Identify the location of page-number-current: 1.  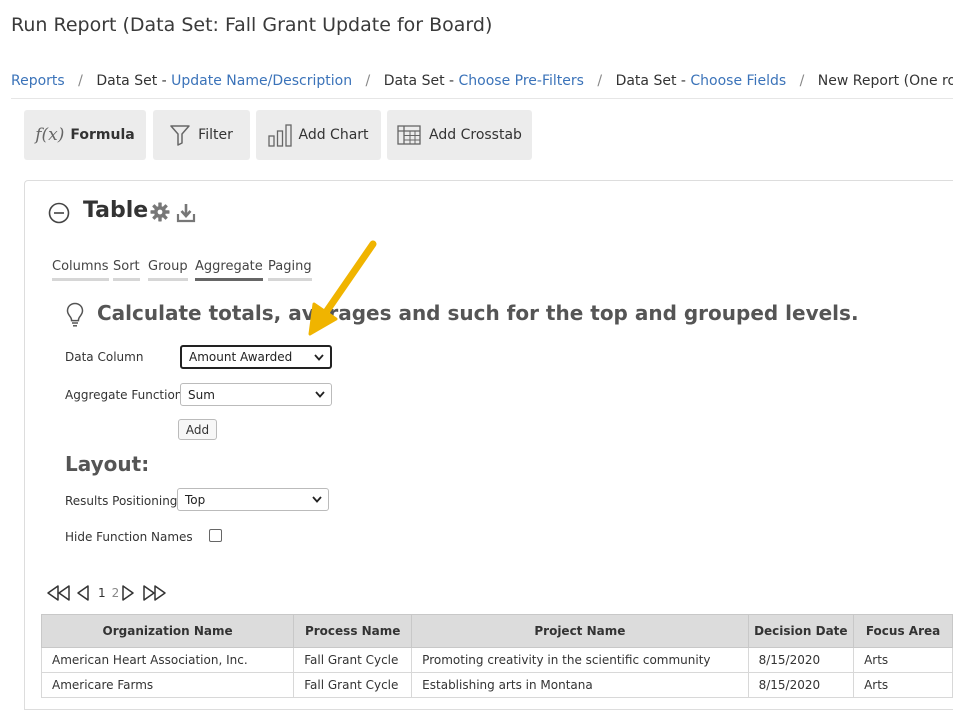
(102, 593).